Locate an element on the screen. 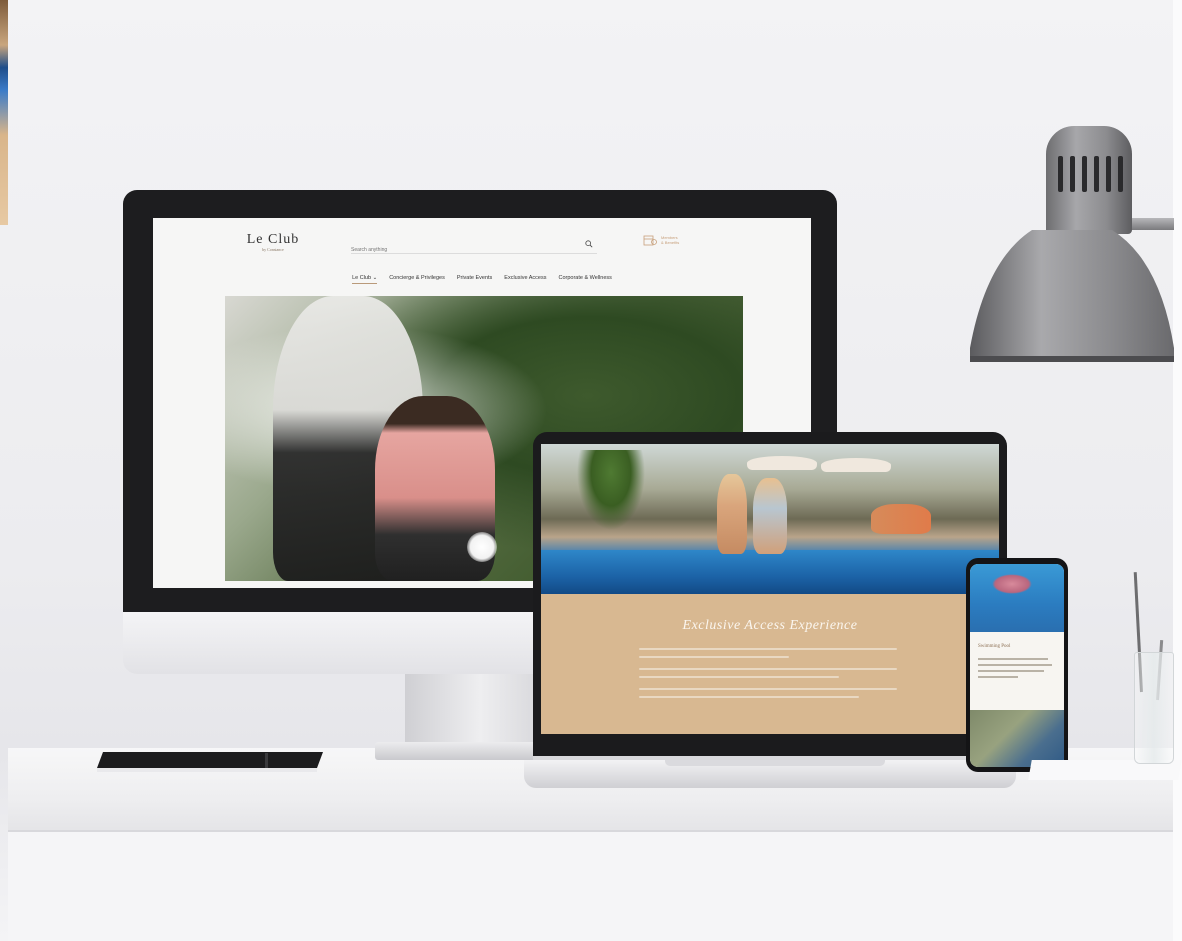  right-frame-edge is located at coordinates (1177, 470).